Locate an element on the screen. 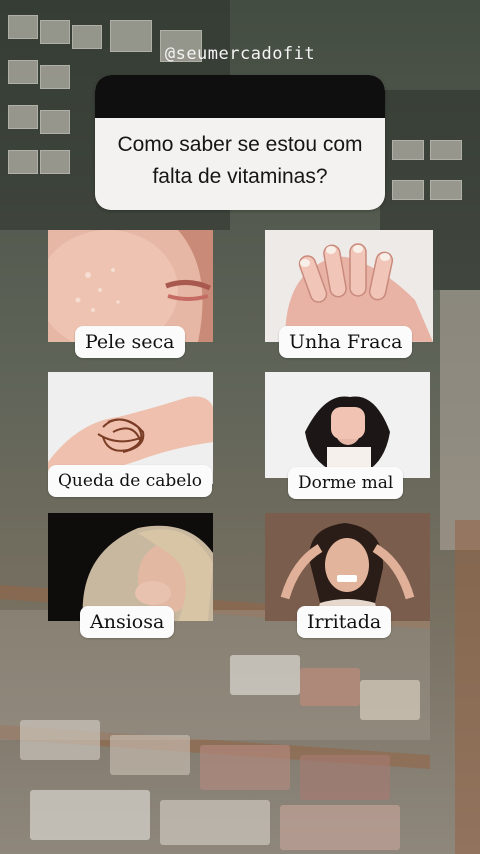 The width and height of the screenshot is (480, 854). symptom-label-hair-loss: Queda de cabelo is located at coordinates (130, 481).